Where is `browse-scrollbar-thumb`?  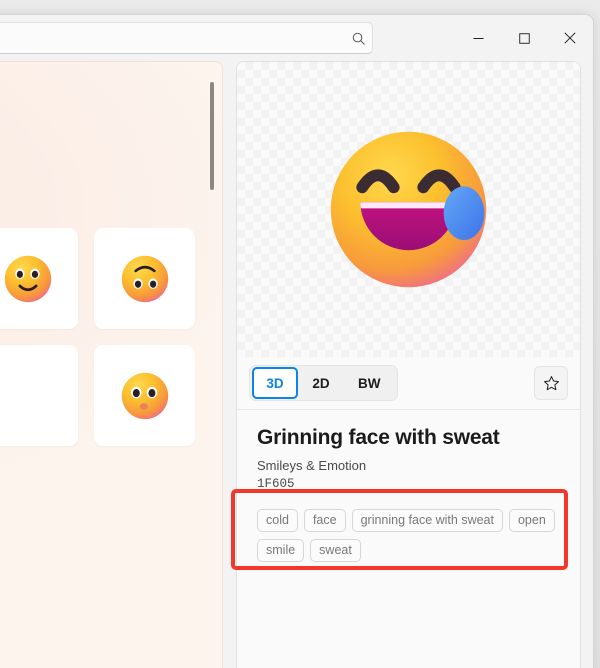 browse-scrollbar-thumb is located at coordinates (212, 136).